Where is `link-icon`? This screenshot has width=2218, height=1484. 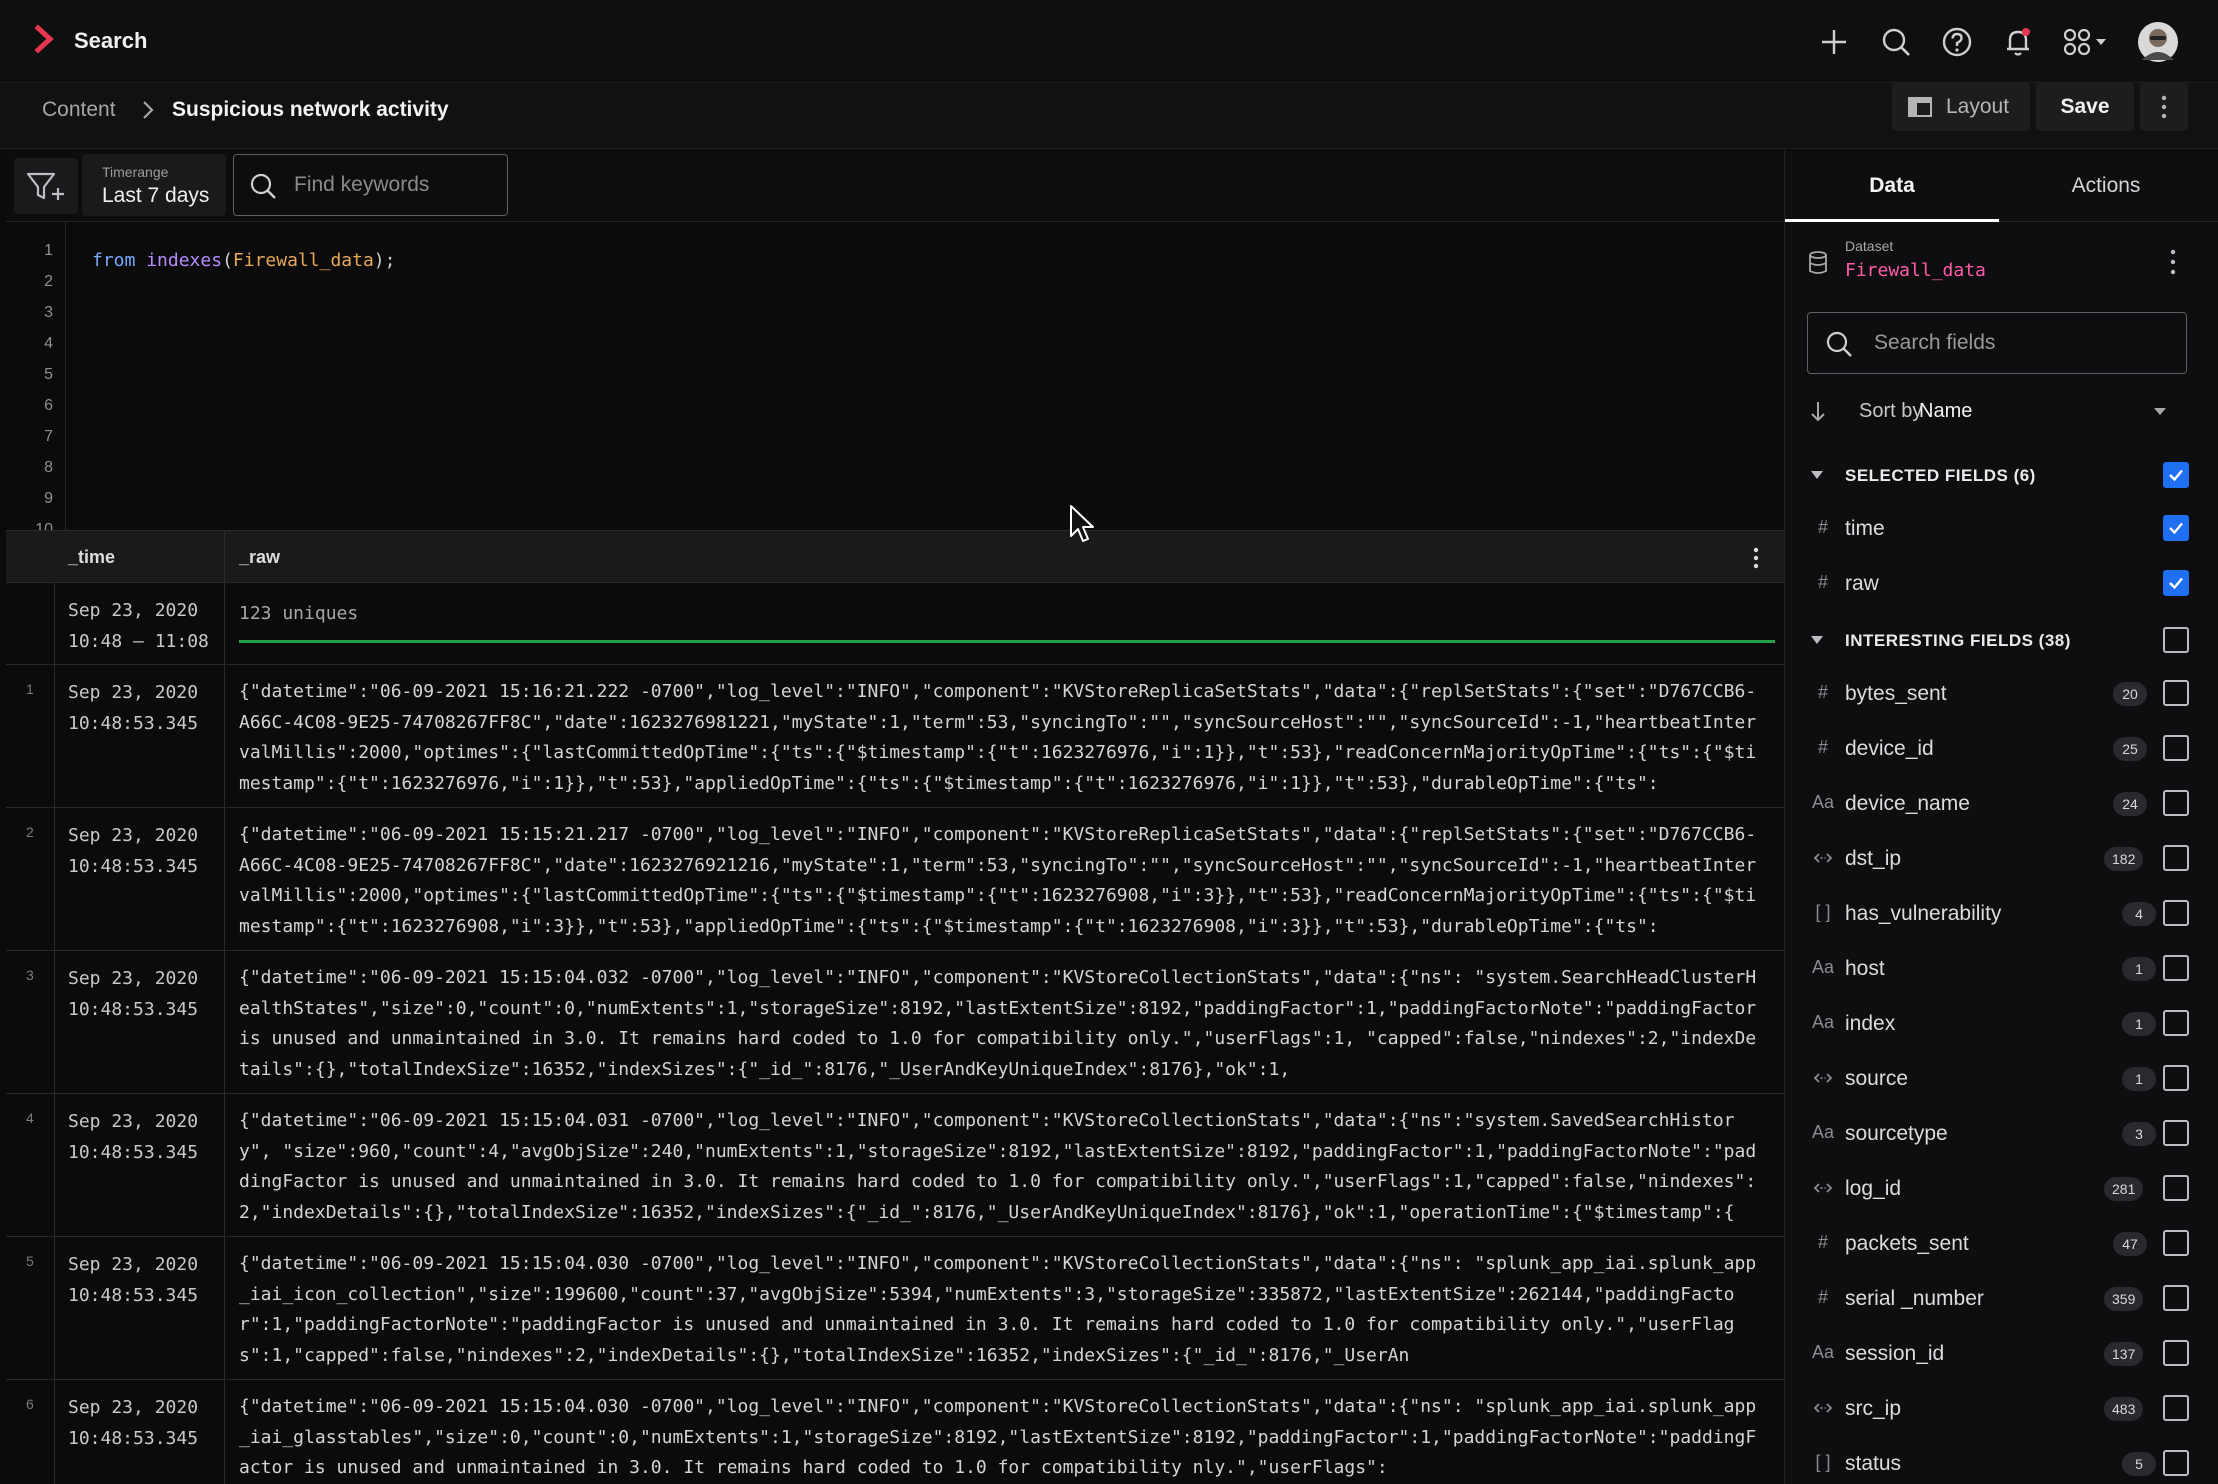
link-icon is located at coordinates (1823, 1408).